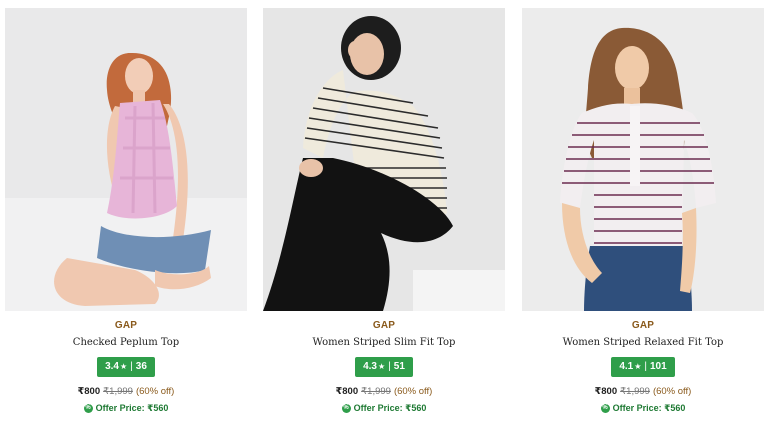 The width and height of the screenshot is (771, 433). I want to click on rating-badge: 3.4★ | 36, so click(126, 367).